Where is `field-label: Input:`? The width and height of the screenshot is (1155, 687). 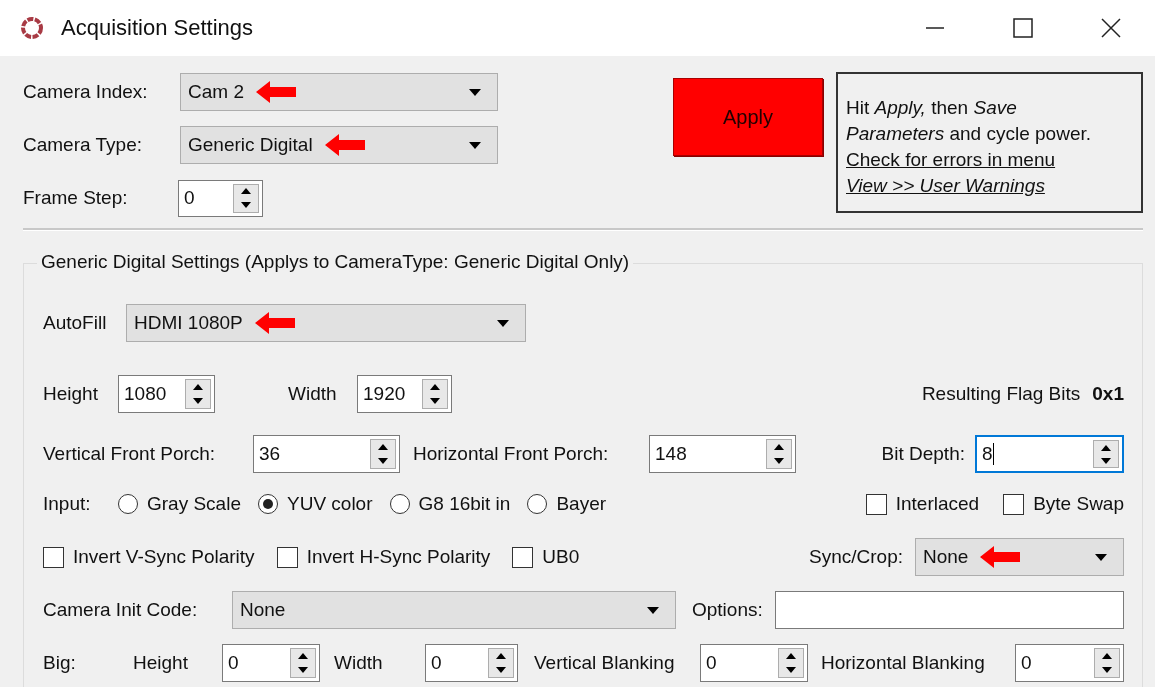 field-label: Input: is located at coordinates (67, 504).